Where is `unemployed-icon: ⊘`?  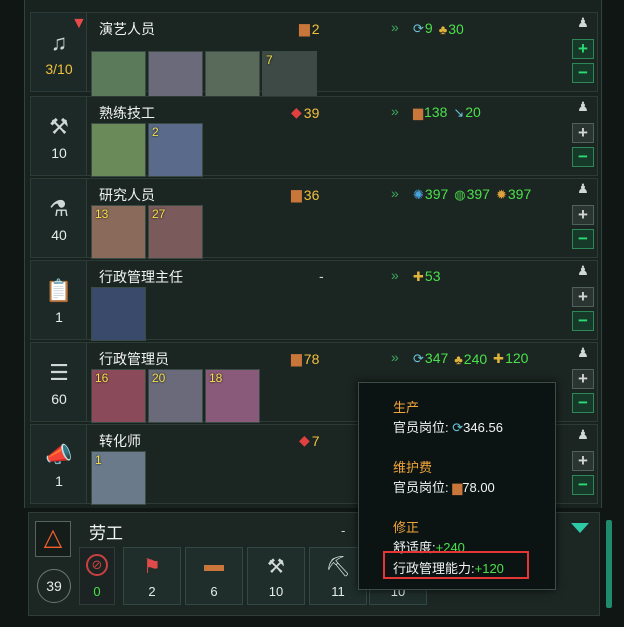
unemployed-icon: ⊘ is located at coordinates (97, 565).